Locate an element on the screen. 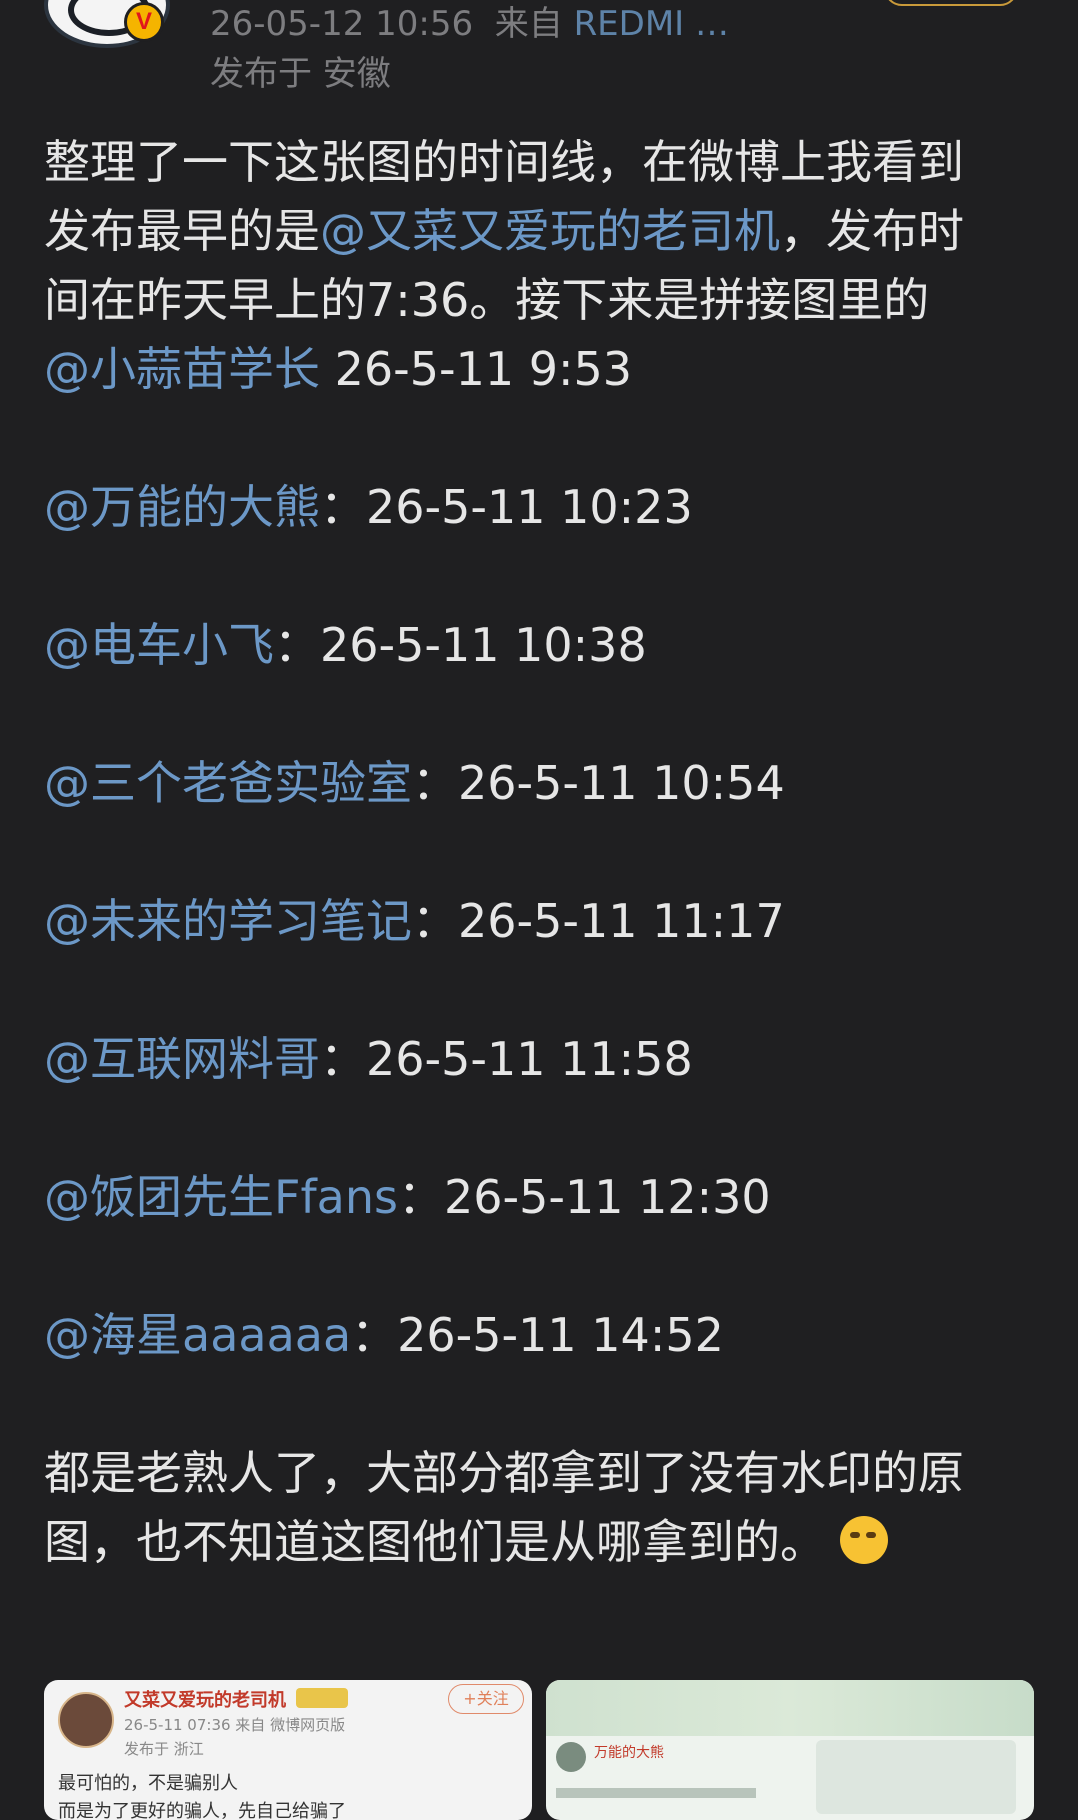 This screenshot has width=1078, height=1820. timeline-time: 26-5-11 10:54 is located at coordinates (621, 783).